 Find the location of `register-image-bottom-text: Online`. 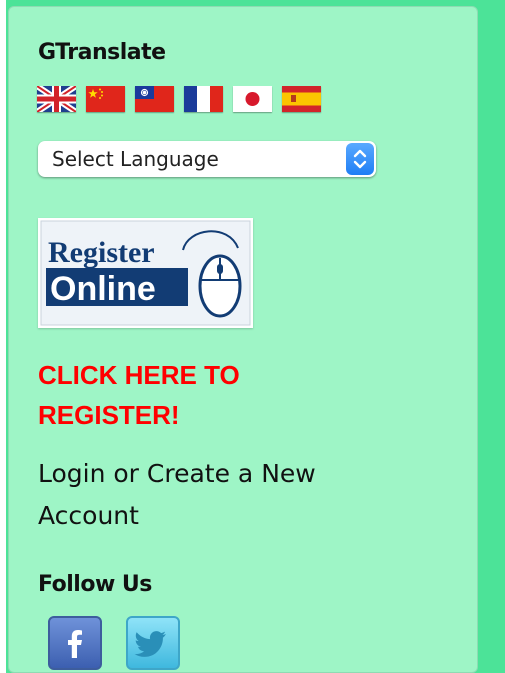

register-image-bottom-text: Online is located at coordinates (103, 289).